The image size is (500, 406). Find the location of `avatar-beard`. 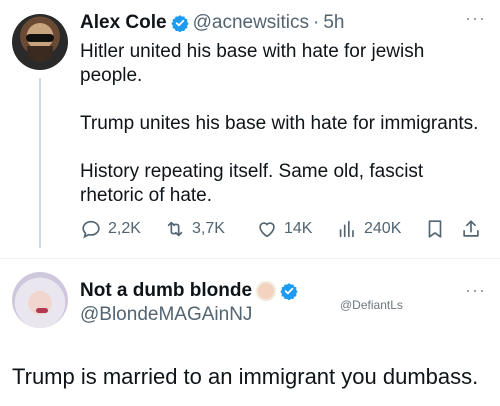

avatar-beard is located at coordinates (40, 54).